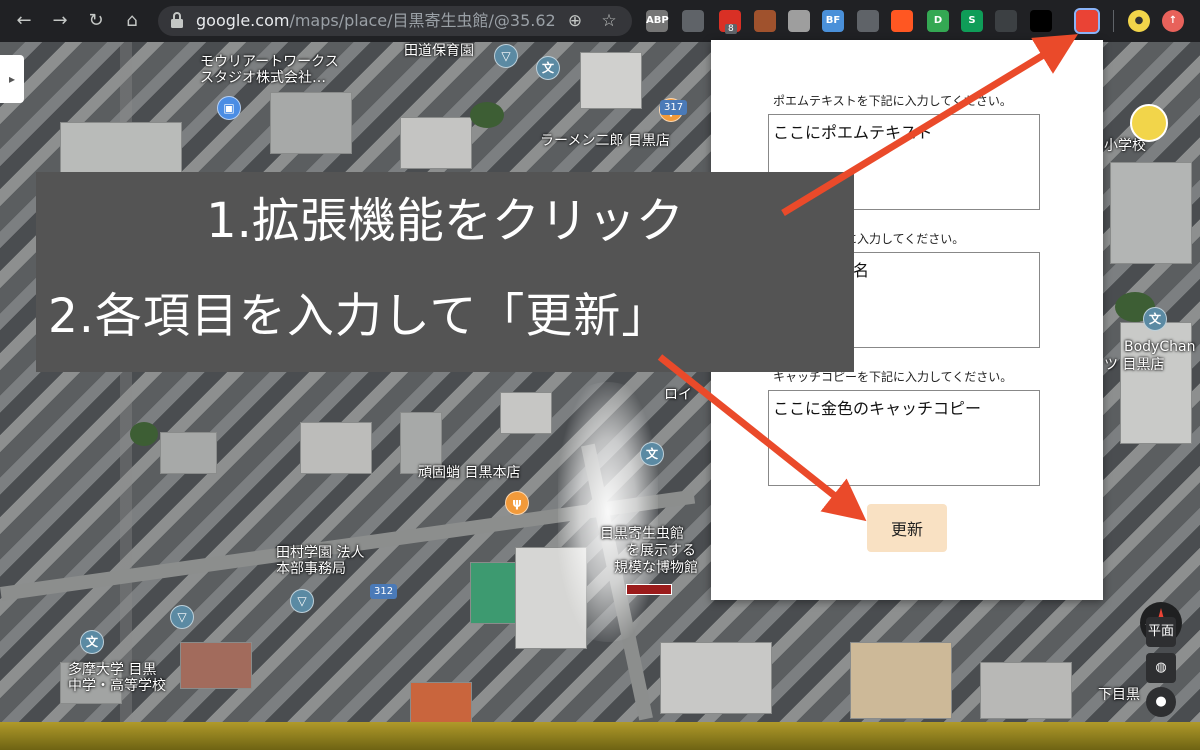 The image size is (1200, 750). What do you see at coordinates (661, 551) in the screenshot?
I see `map-label-kiseichu-desc1: を展示する` at bounding box center [661, 551].